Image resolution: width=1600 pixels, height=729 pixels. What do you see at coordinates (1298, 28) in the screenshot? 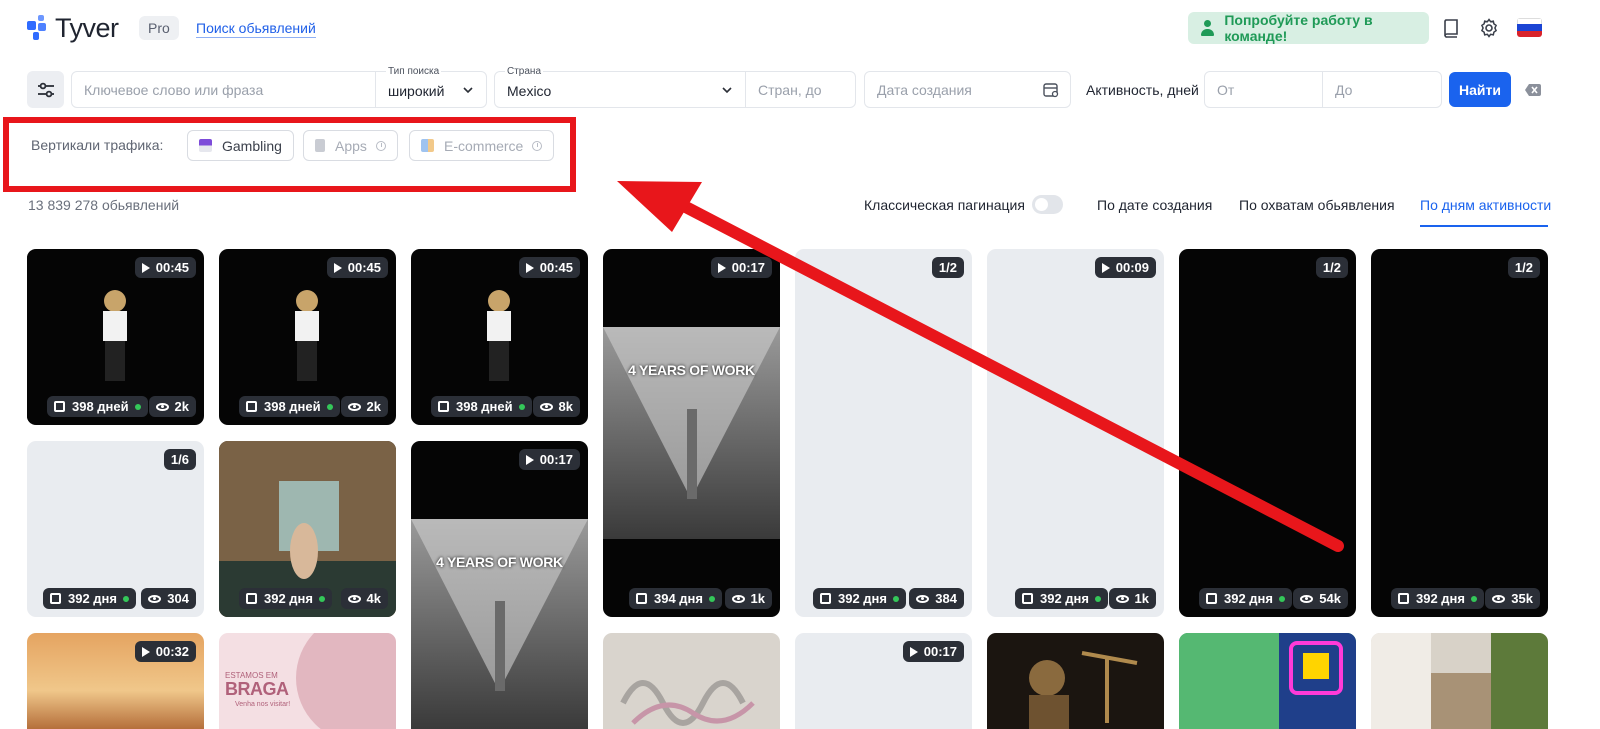
I see `try-team-label: Попробуйте работу в команде!` at bounding box center [1298, 28].